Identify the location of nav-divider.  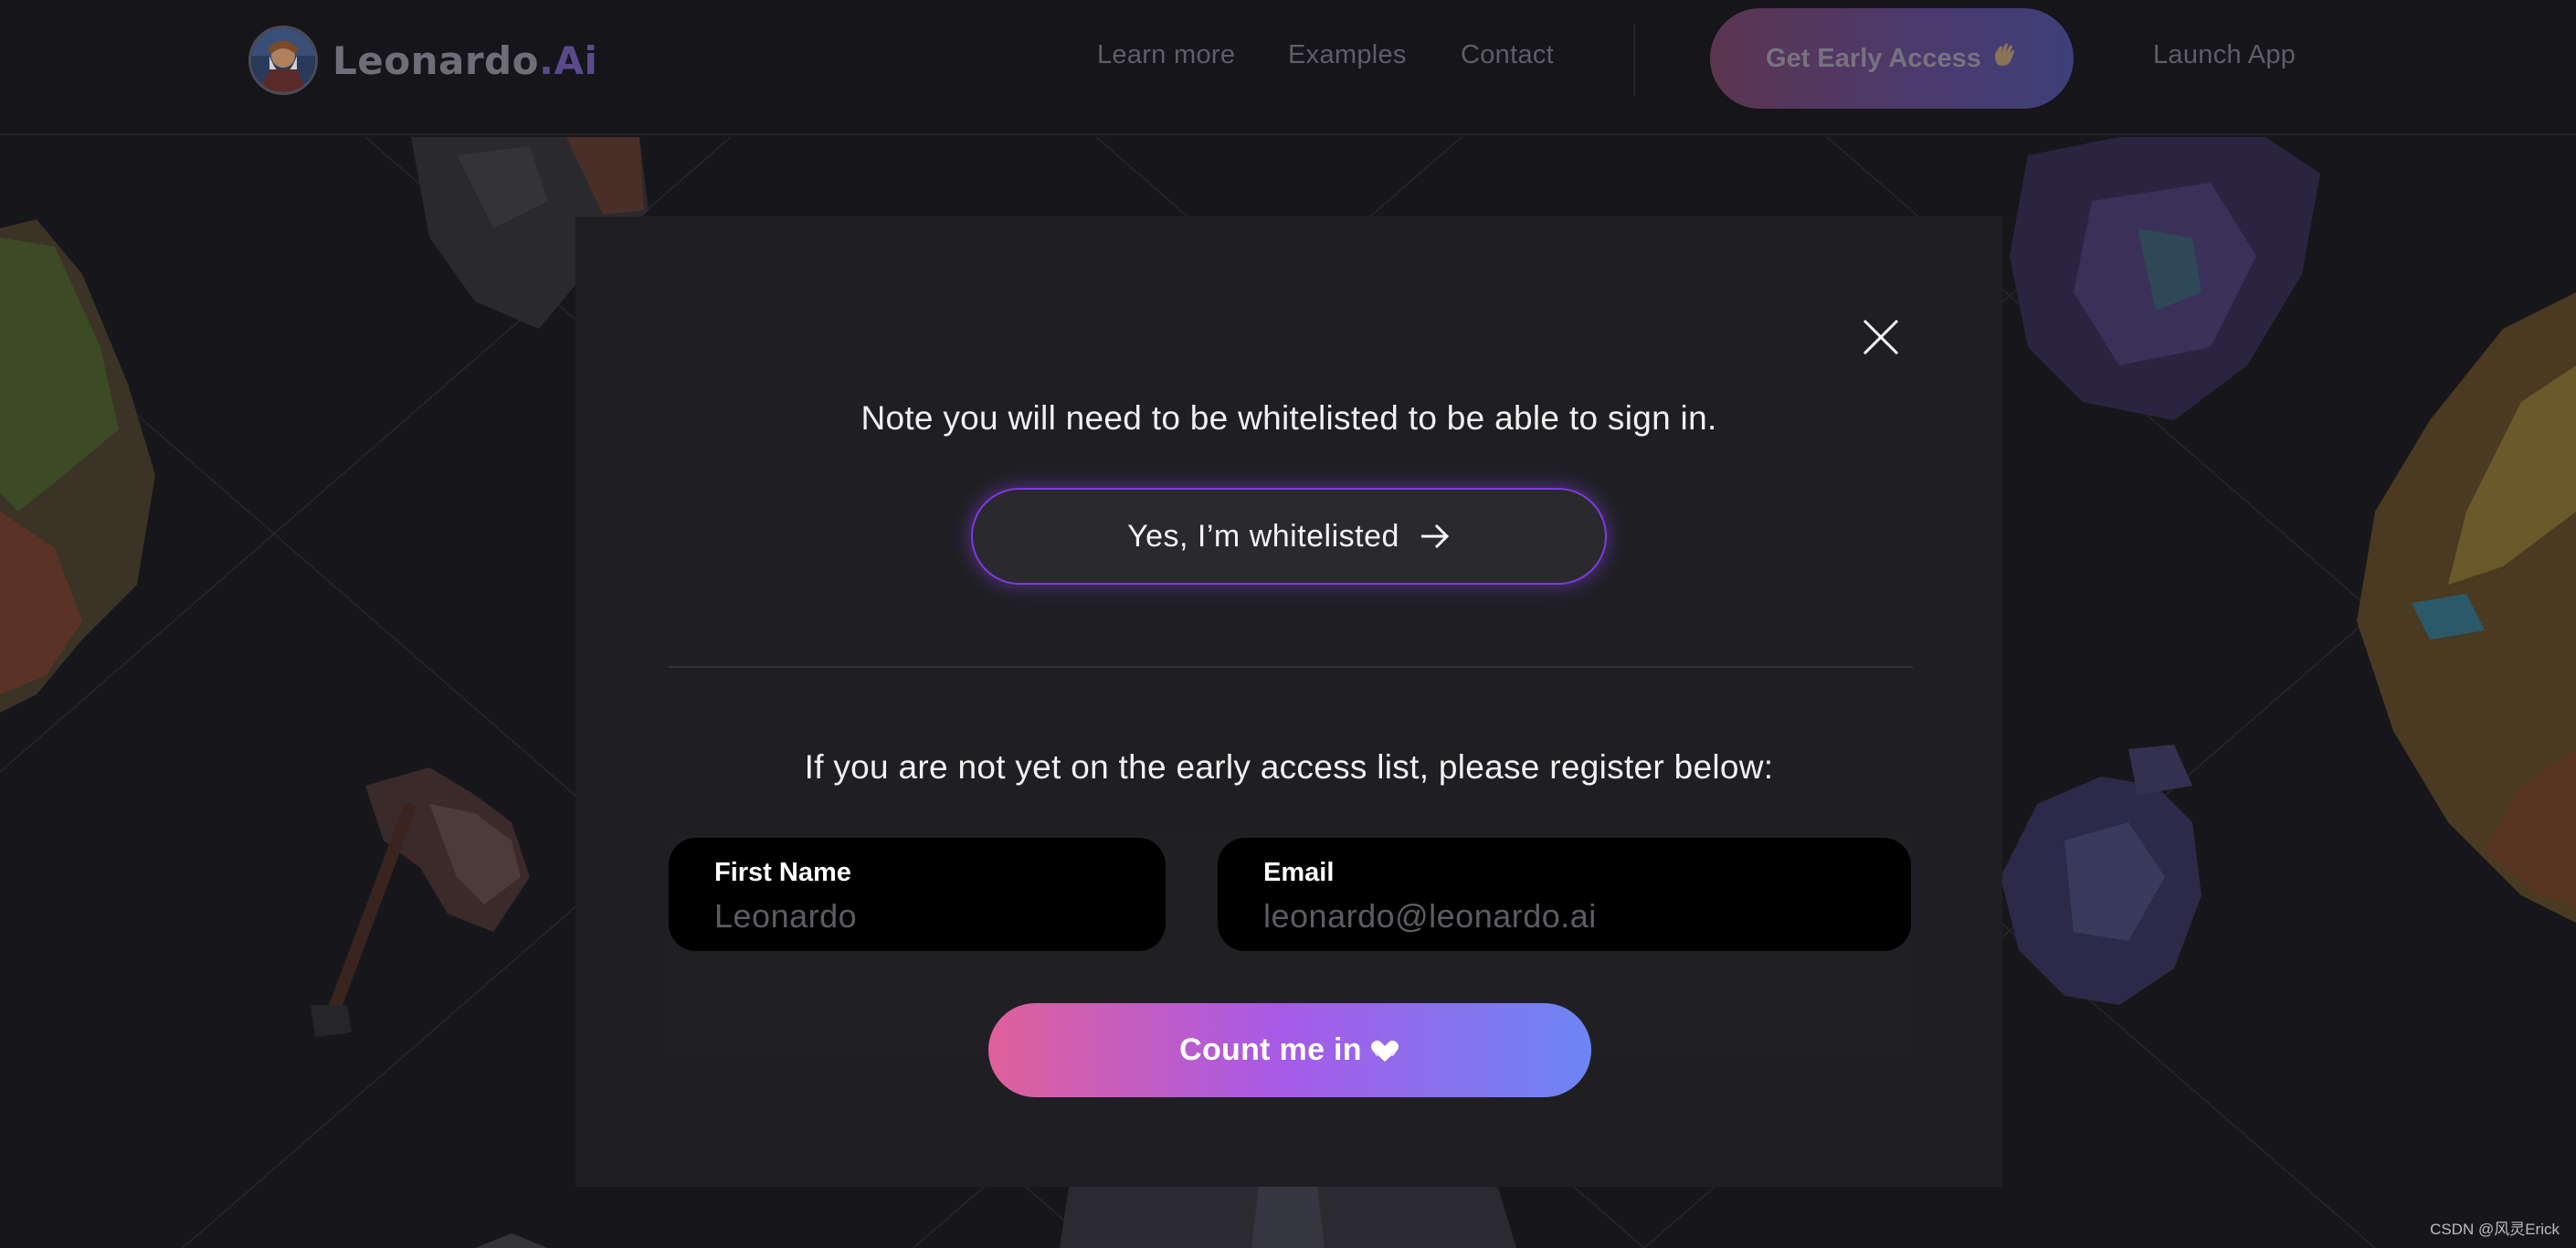
(1634, 61).